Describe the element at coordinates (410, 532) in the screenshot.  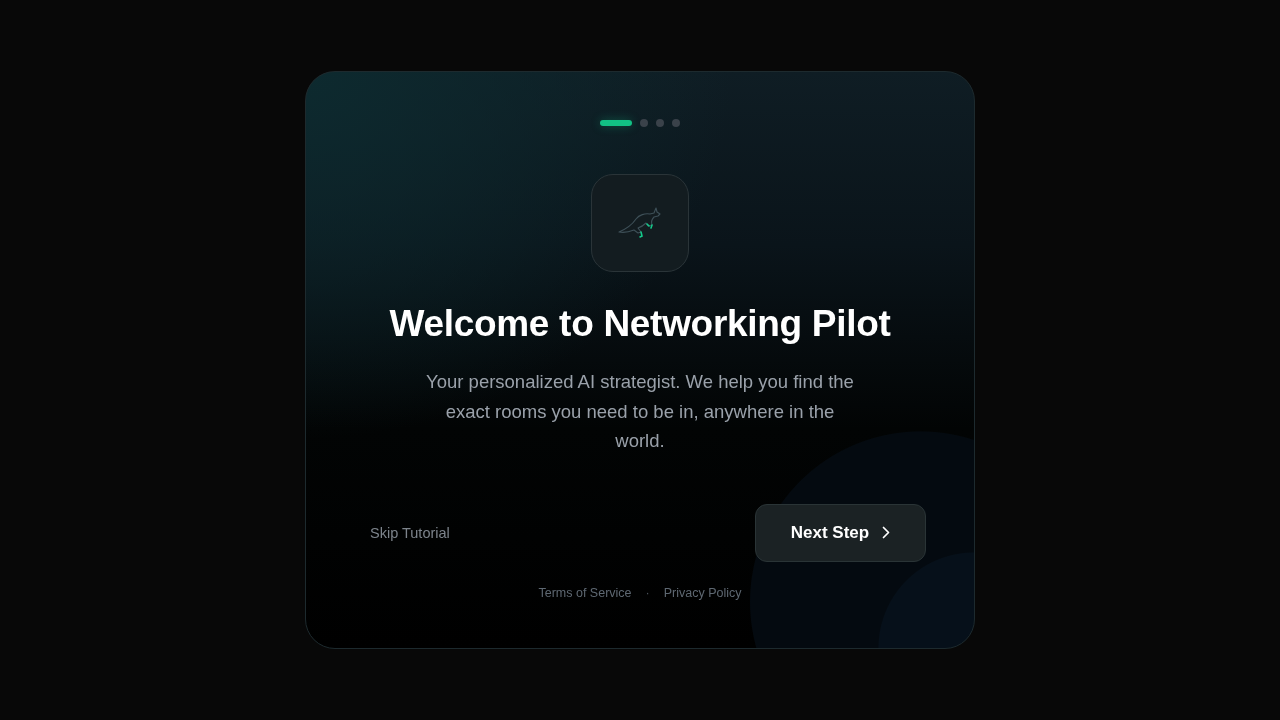
I see `skip-tutorial-button: Skip Tutorial` at that location.